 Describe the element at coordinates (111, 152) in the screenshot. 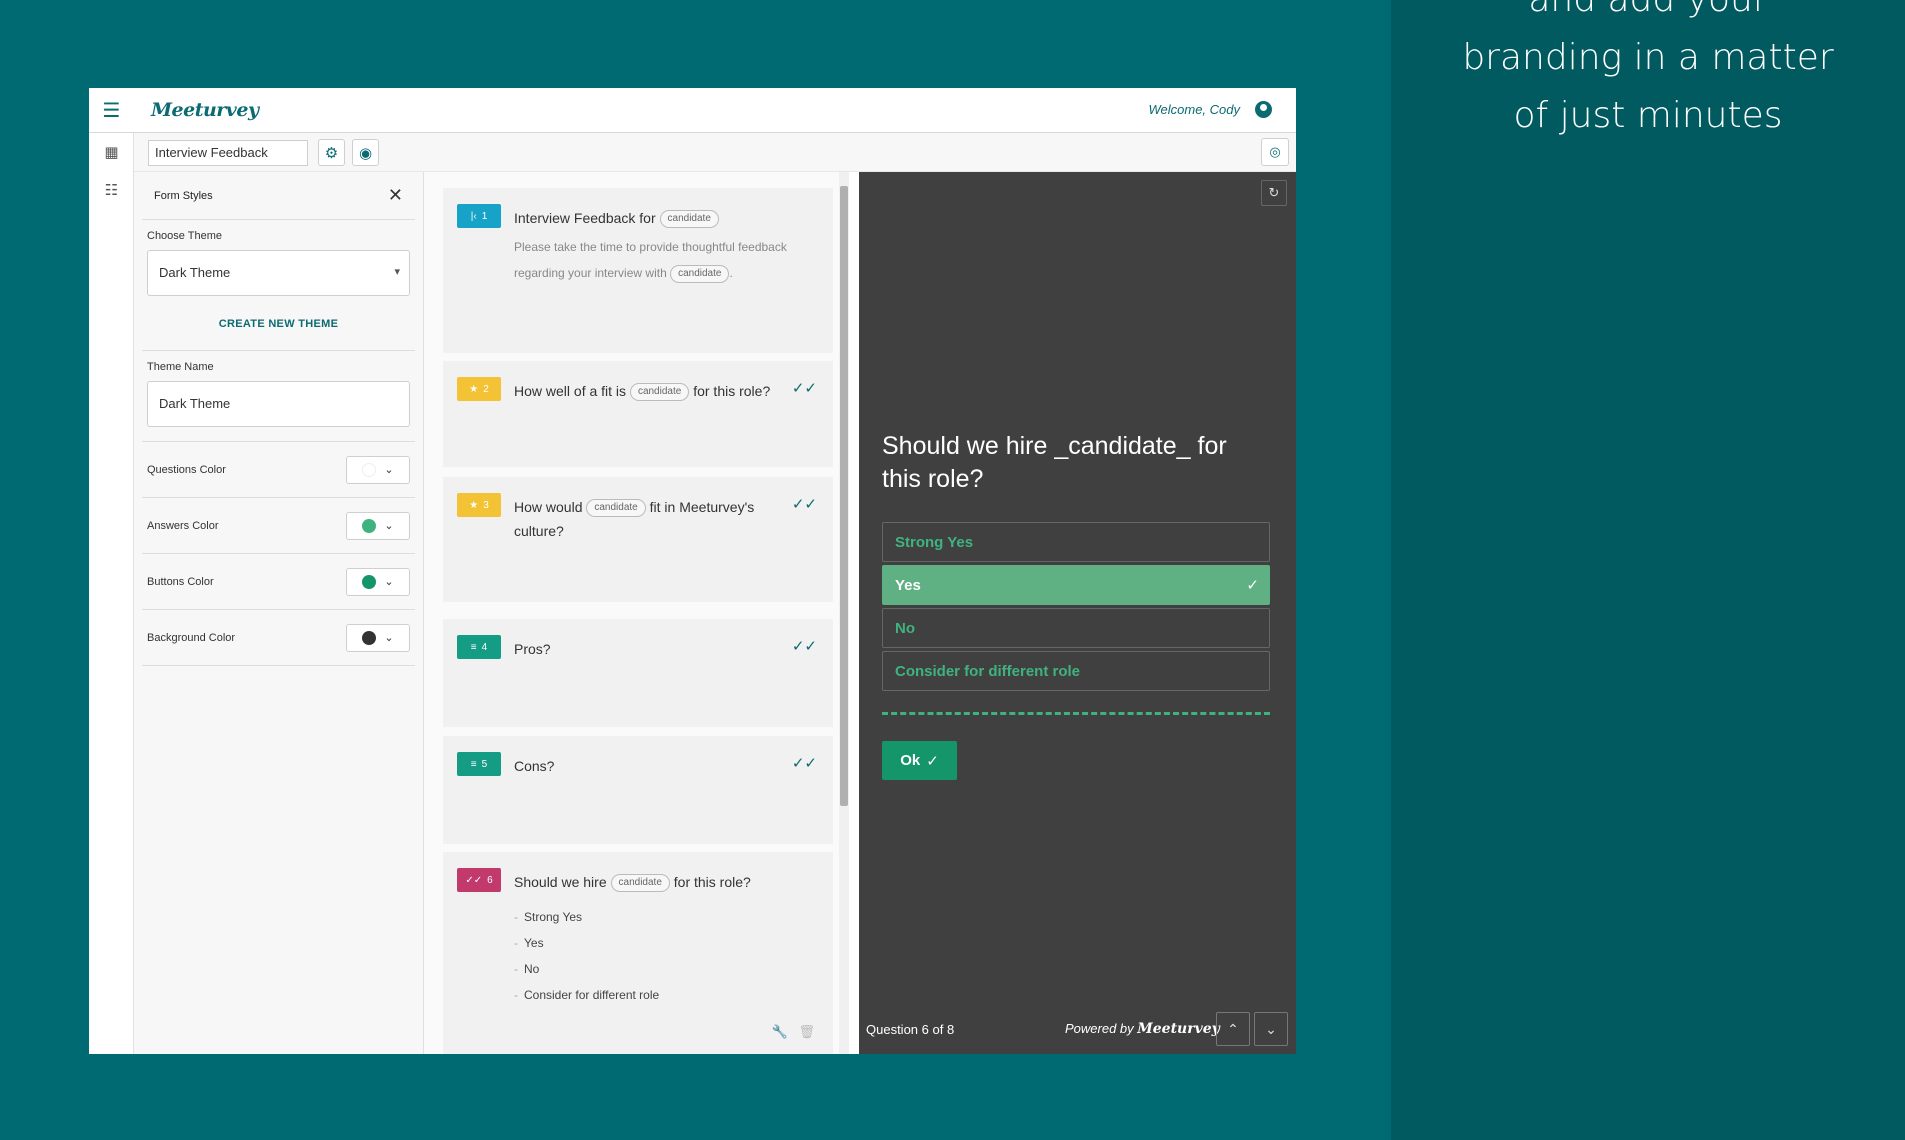

I see `calendar-icon: ▦` at that location.